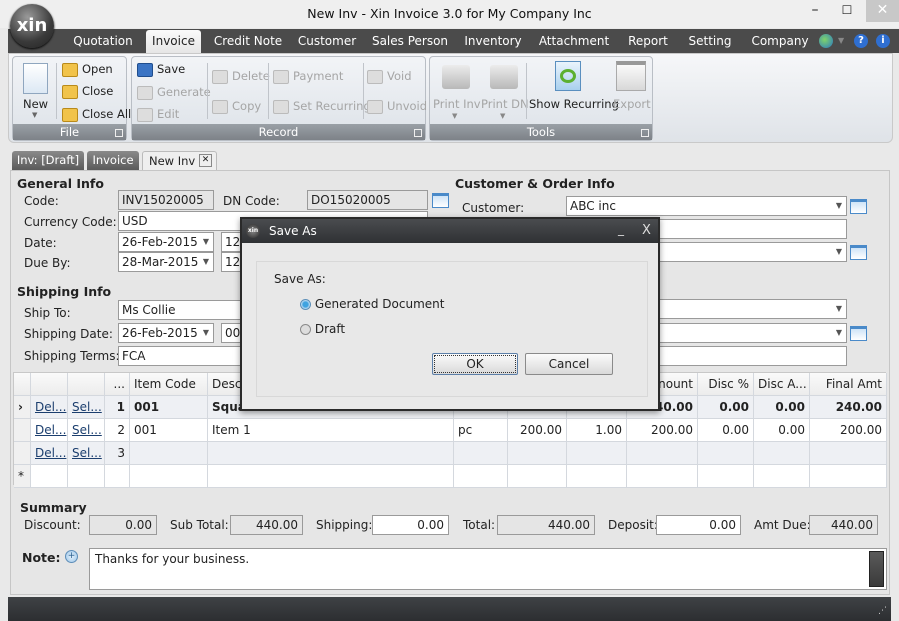  Describe the element at coordinates (410, 525) in the screenshot. I see `shipping-field: 0.00` at that location.